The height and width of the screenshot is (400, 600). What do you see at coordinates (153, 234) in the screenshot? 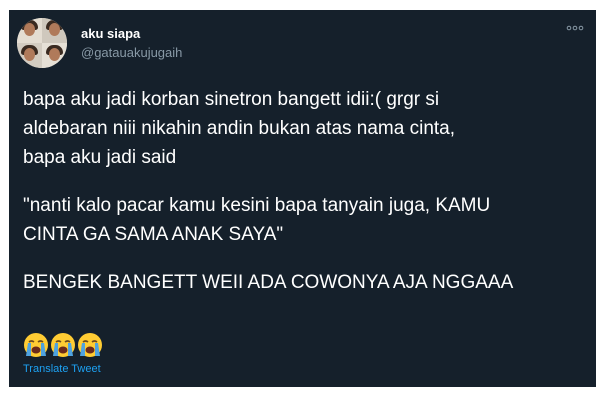
I see `tweet-line: CINTA GA SAMA ANAK SAYA"` at bounding box center [153, 234].